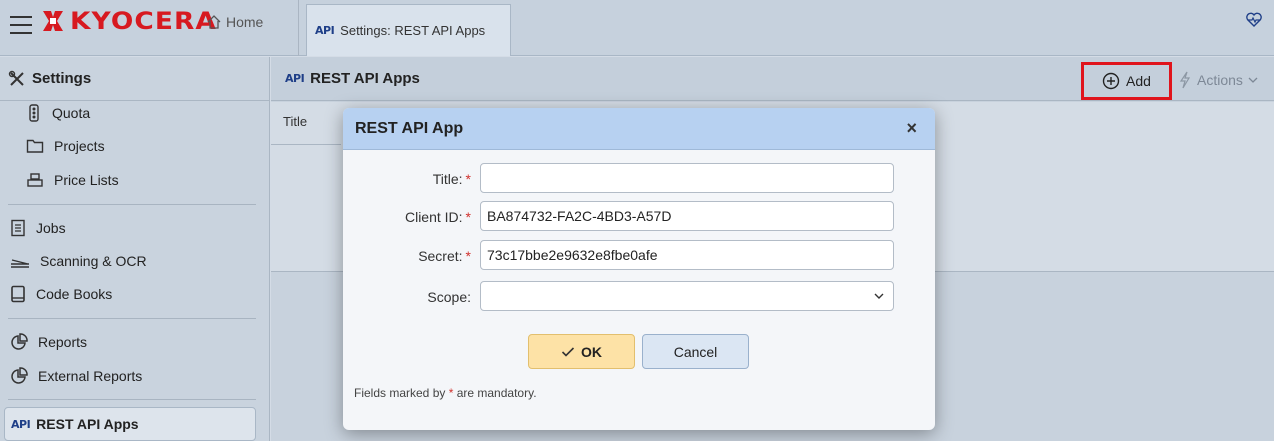 The width and height of the screenshot is (1274, 441). I want to click on title-label-text: Title:, so click(447, 179).